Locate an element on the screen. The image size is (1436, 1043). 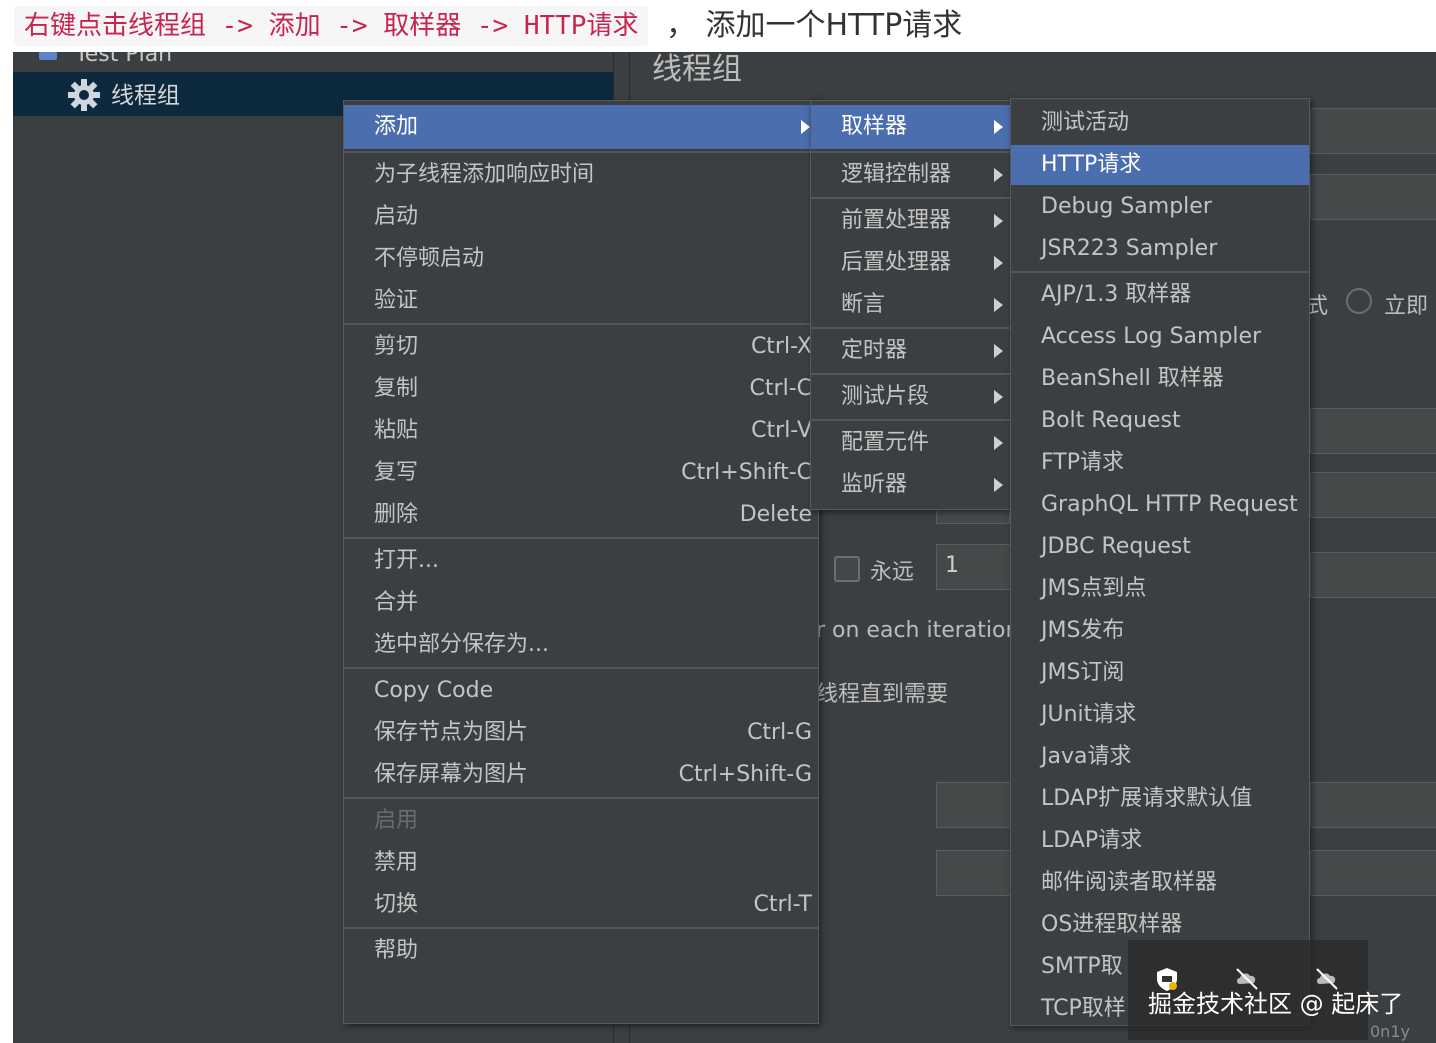
threads-field is located at coordinates (1373, 431).